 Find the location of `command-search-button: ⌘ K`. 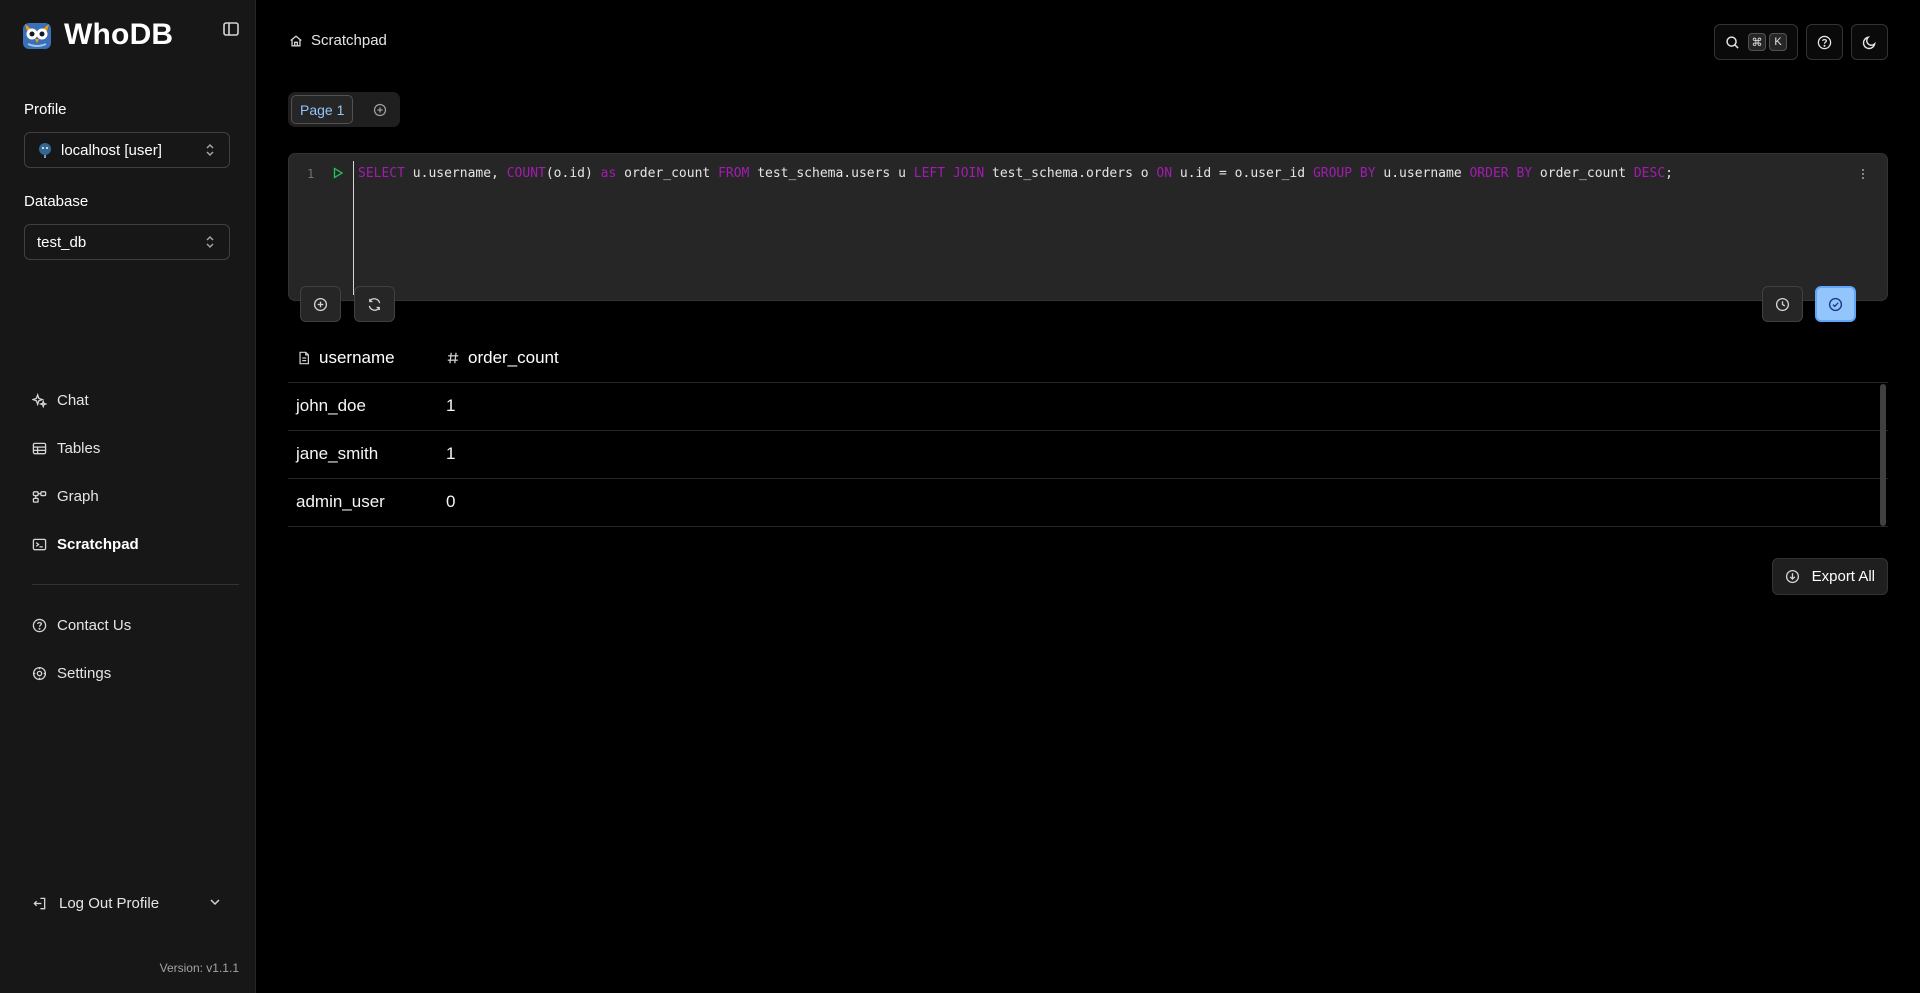

command-search-button: ⌘ K is located at coordinates (1756, 42).